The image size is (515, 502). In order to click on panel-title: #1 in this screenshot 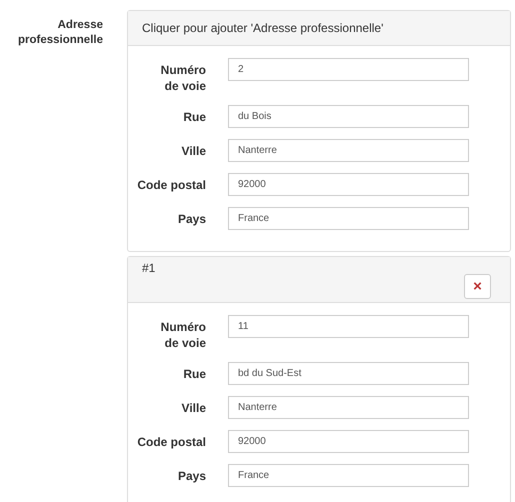, I will do `click(149, 268)`.